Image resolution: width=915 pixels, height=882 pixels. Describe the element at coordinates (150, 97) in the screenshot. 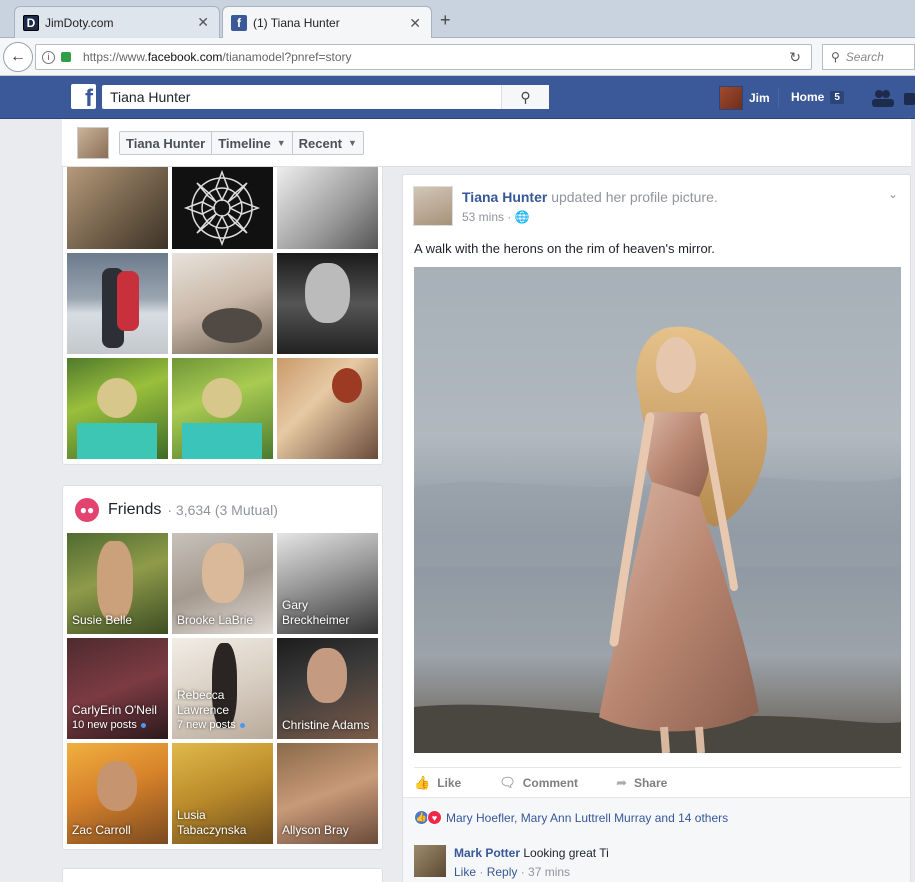

I see `search-value: Tiana Hunter` at that location.